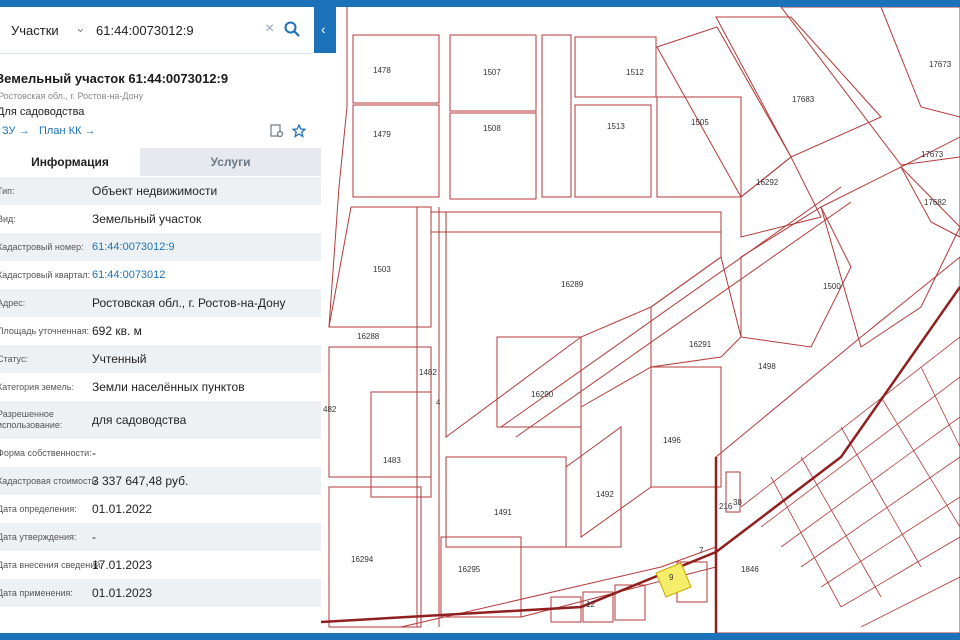  I want to click on table-row: Тип: Объект недвижимости, so click(160, 191).